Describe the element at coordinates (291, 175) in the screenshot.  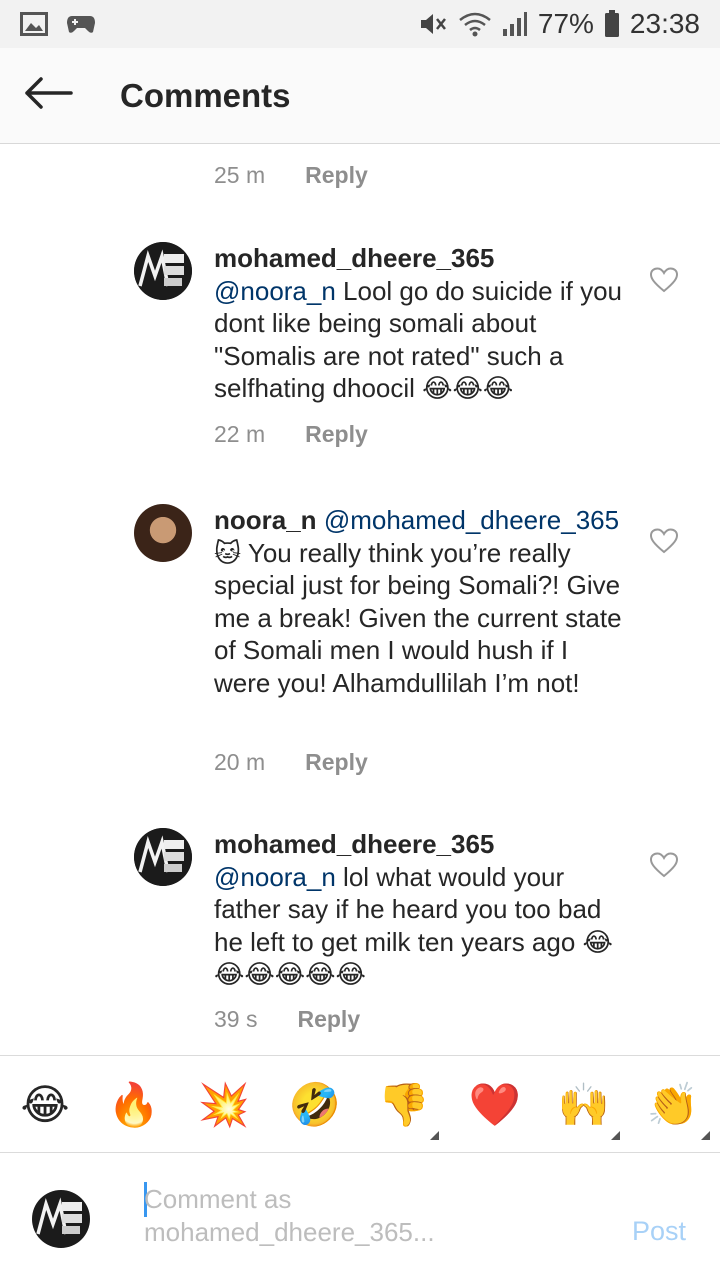
I see `comment-meta: 25 m Reply` at that location.